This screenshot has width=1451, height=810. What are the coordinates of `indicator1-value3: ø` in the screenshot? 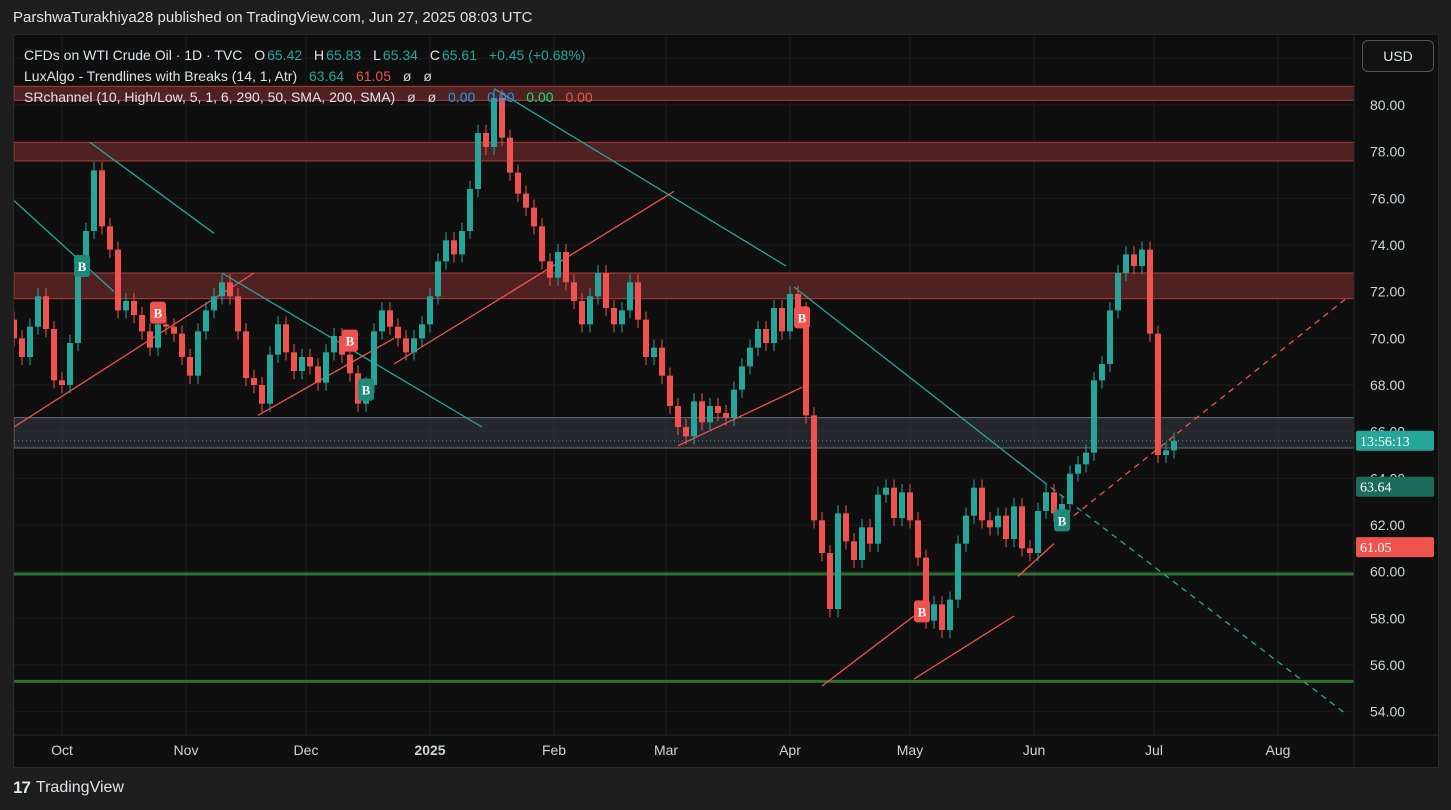 It's located at (407, 76).